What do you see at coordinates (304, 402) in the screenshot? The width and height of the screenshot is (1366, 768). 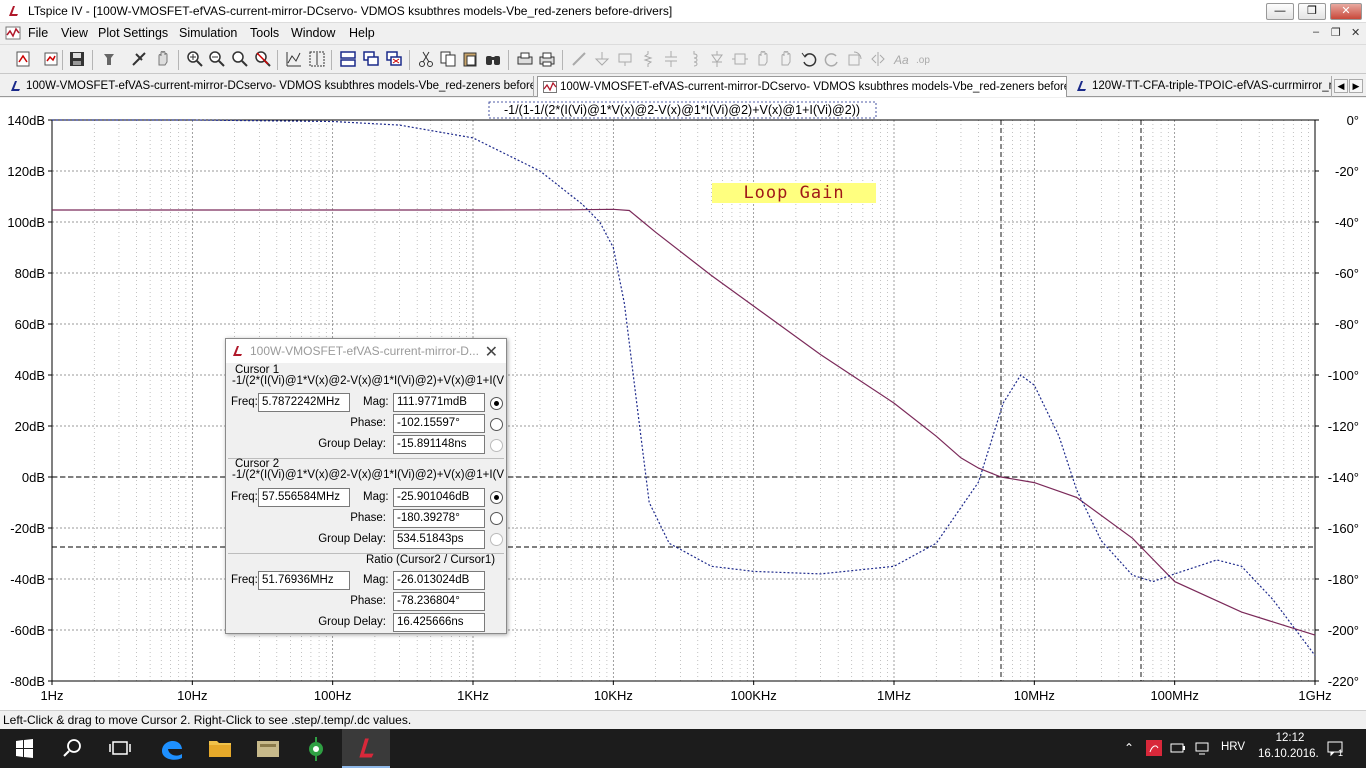 I see `cursor1-freq-field: 5.7872242MHz` at bounding box center [304, 402].